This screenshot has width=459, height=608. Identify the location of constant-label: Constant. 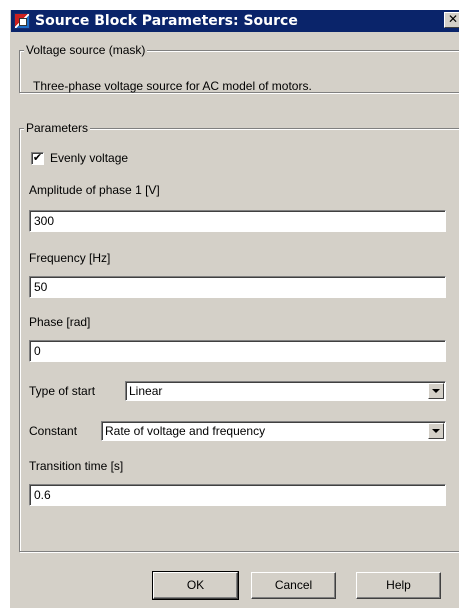
(53, 431).